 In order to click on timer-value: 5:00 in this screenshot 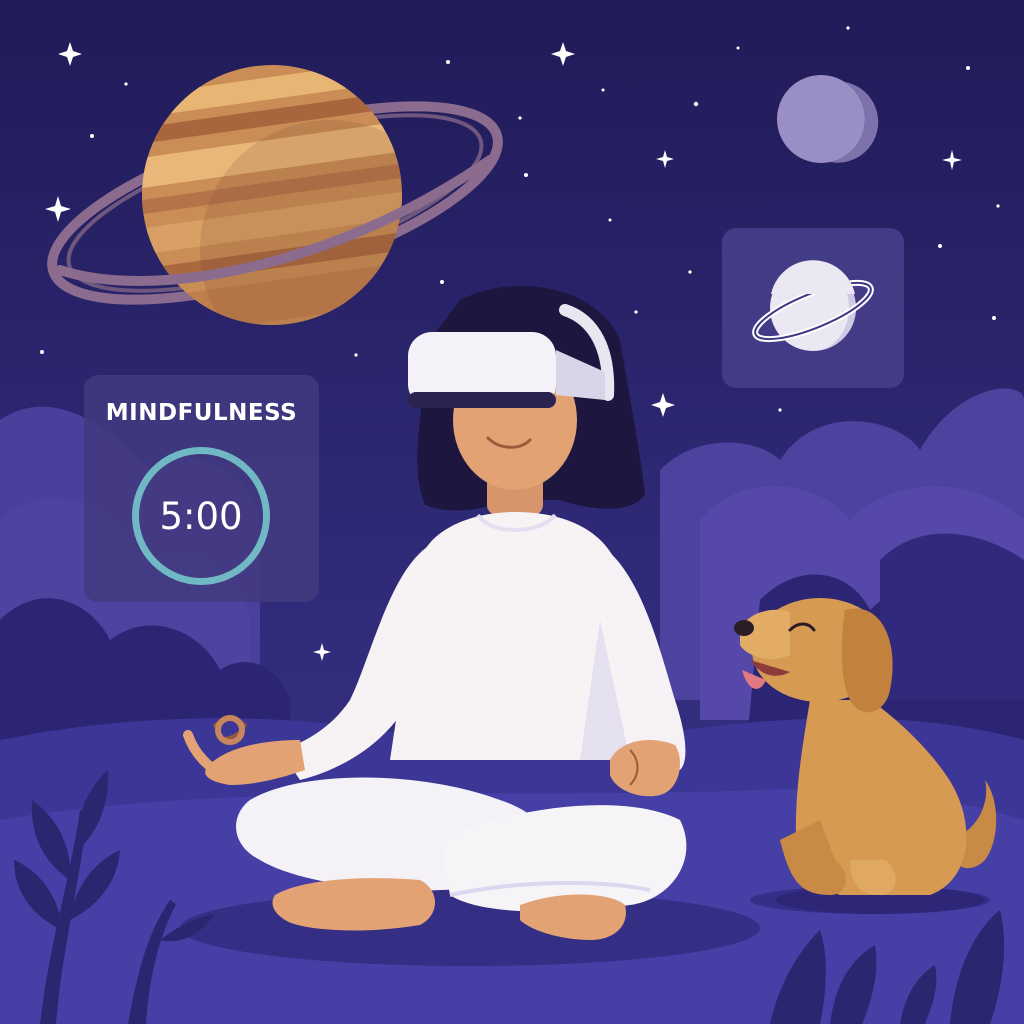, I will do `click(201, 516)`.